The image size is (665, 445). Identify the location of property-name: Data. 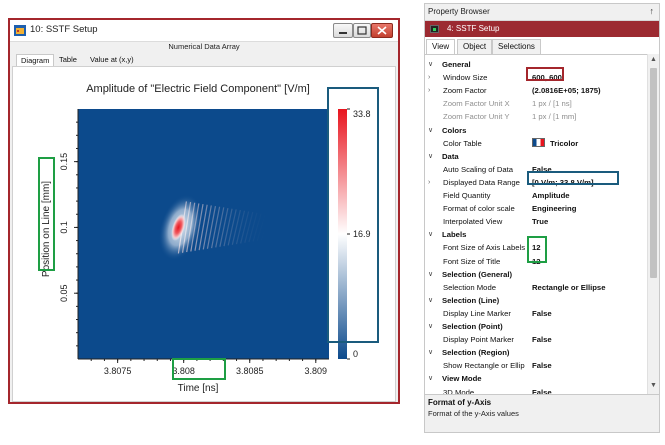
(450, 156).